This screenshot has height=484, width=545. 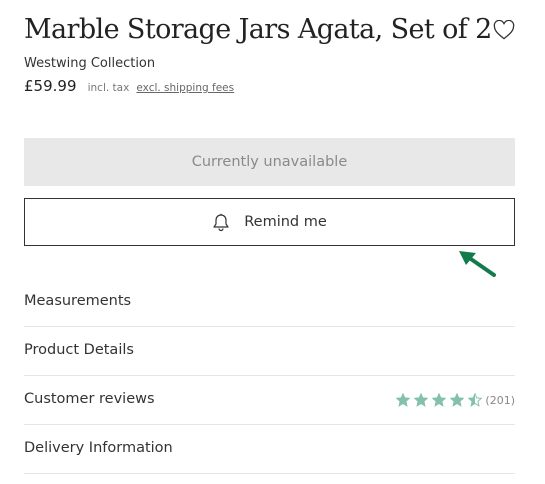 What do you see at coordinates (285, 222) in the screenshot?
I see `remind-me-label: Remind me` at bounding box center [285, 222].